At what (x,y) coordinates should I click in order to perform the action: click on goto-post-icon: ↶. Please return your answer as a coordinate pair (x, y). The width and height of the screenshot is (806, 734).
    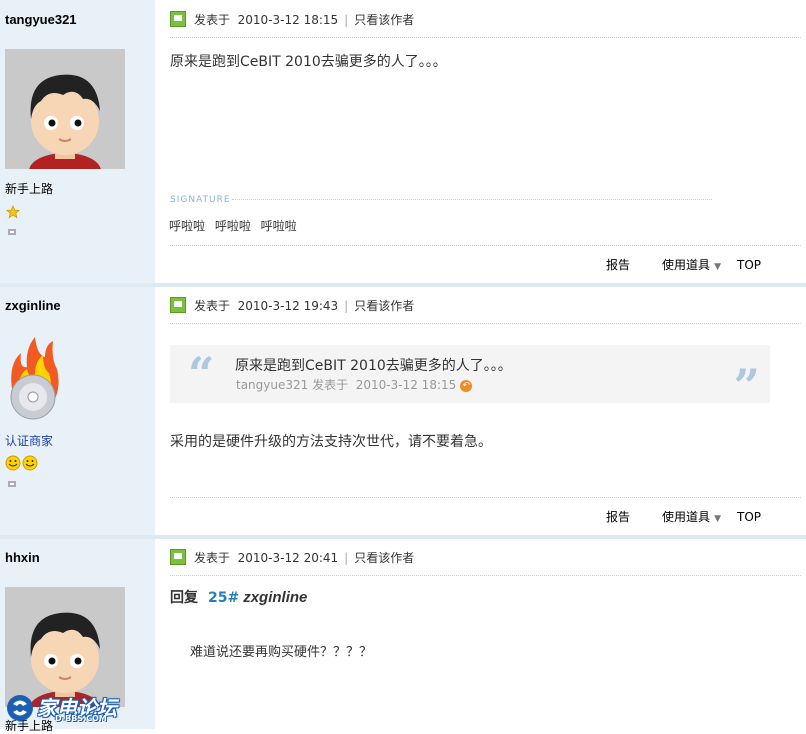
    Looking at the image, I should click on (466, 386).